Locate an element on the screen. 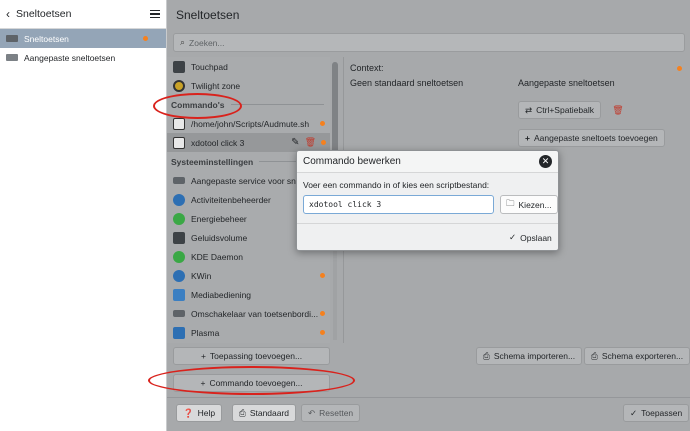 Image resolution: width=690 pixels, height=431 pixels. list-item-label: Activiteitenbeheerder is located at coordinates (231, 199).